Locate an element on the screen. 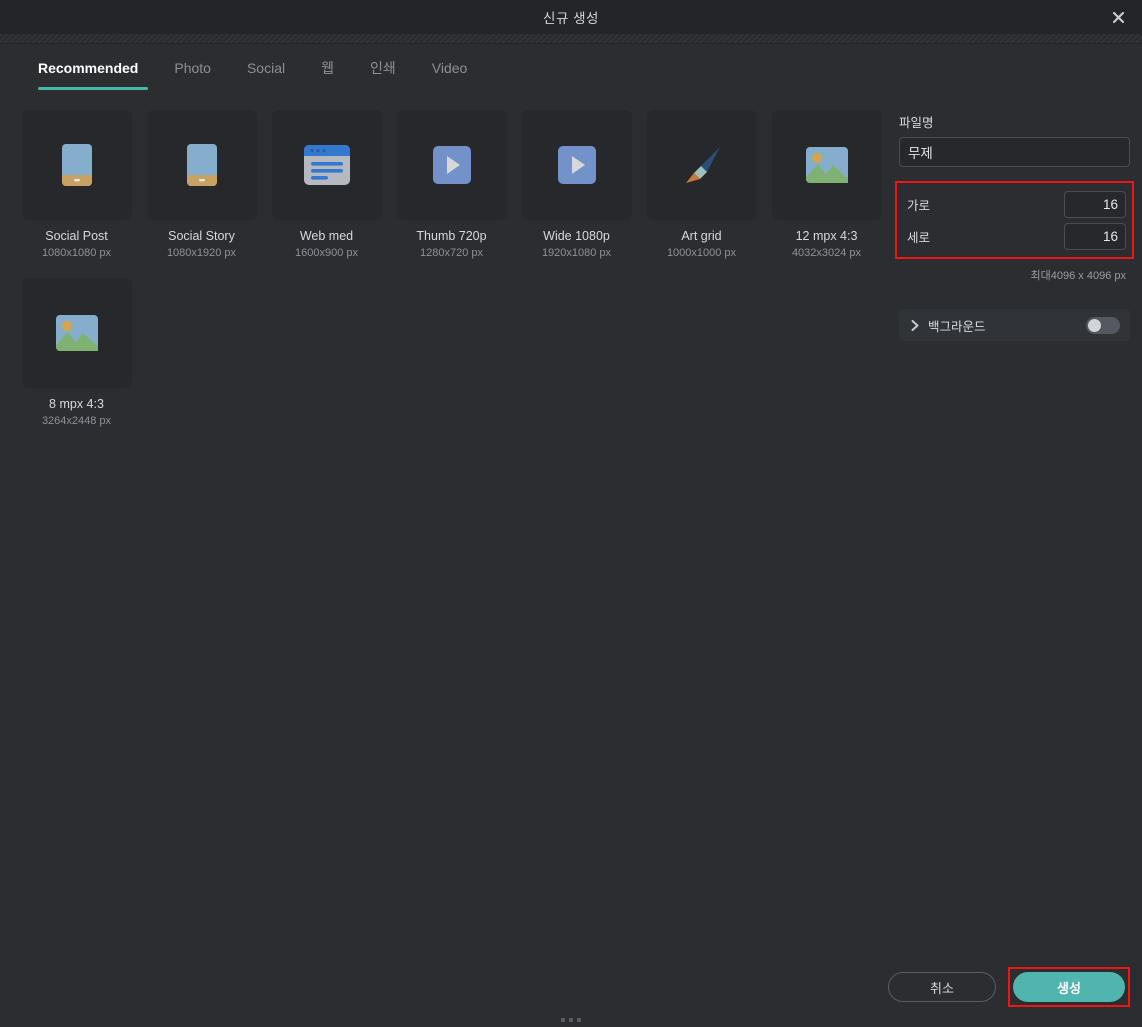  create-button: 생성 is located at coordinates (1069, 987).